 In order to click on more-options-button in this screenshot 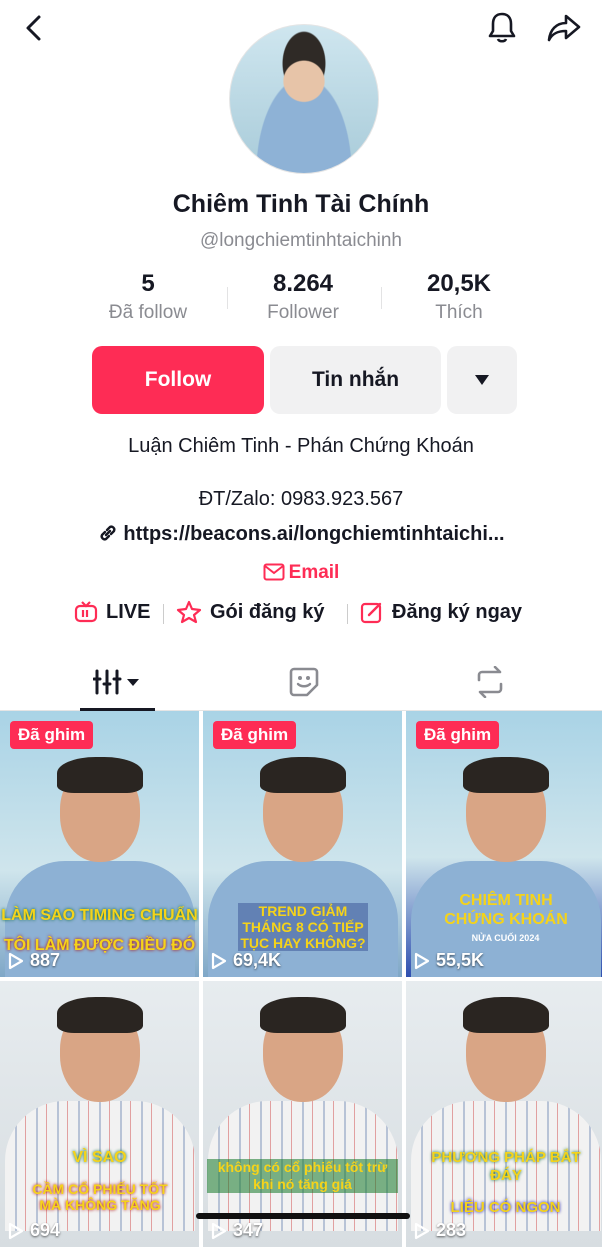, I will do `click(482, 380)`.